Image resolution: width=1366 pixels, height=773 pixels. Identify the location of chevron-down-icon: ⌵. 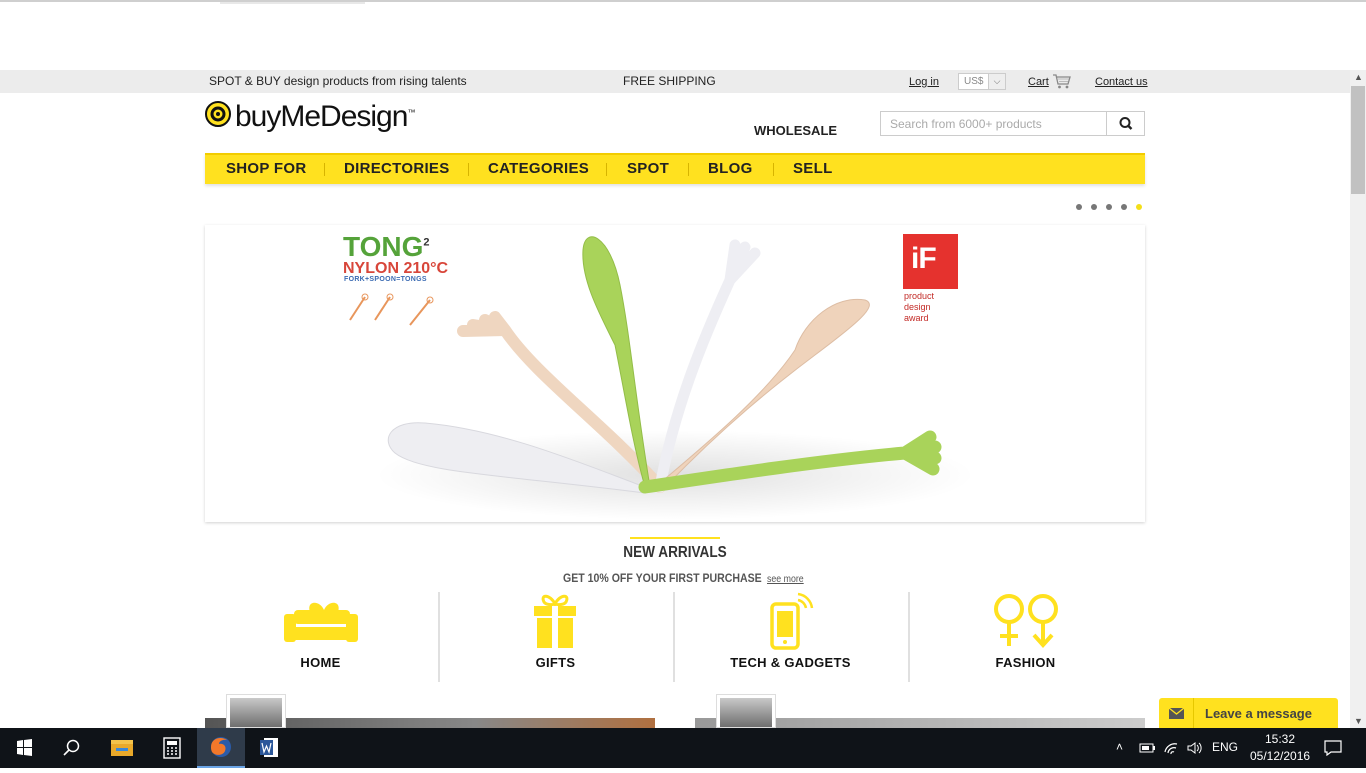
(996, 81).